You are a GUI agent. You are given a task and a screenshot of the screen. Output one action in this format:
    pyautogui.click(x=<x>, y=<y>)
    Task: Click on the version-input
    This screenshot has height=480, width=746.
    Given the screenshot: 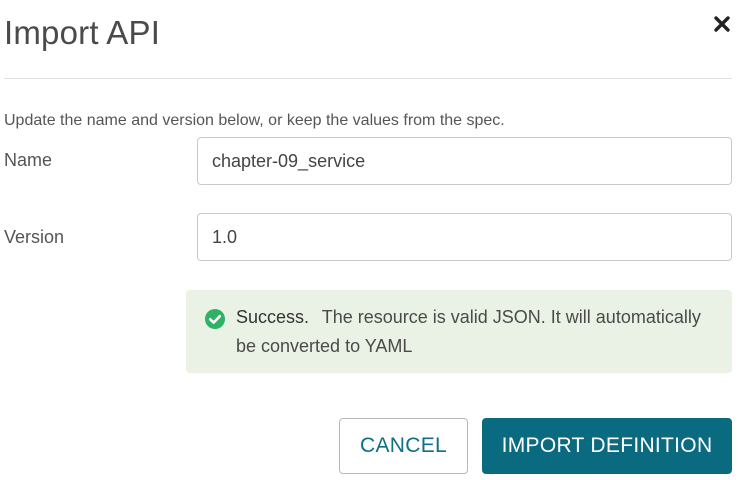 What is the action you would take?
    pyautogui.click(x=464, y=237)
    